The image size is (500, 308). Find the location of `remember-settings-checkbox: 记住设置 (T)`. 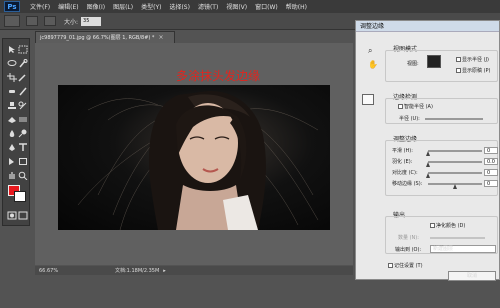

remember-settings-checkbox: 记住设置 (T) is located at coordinates (405, 265).